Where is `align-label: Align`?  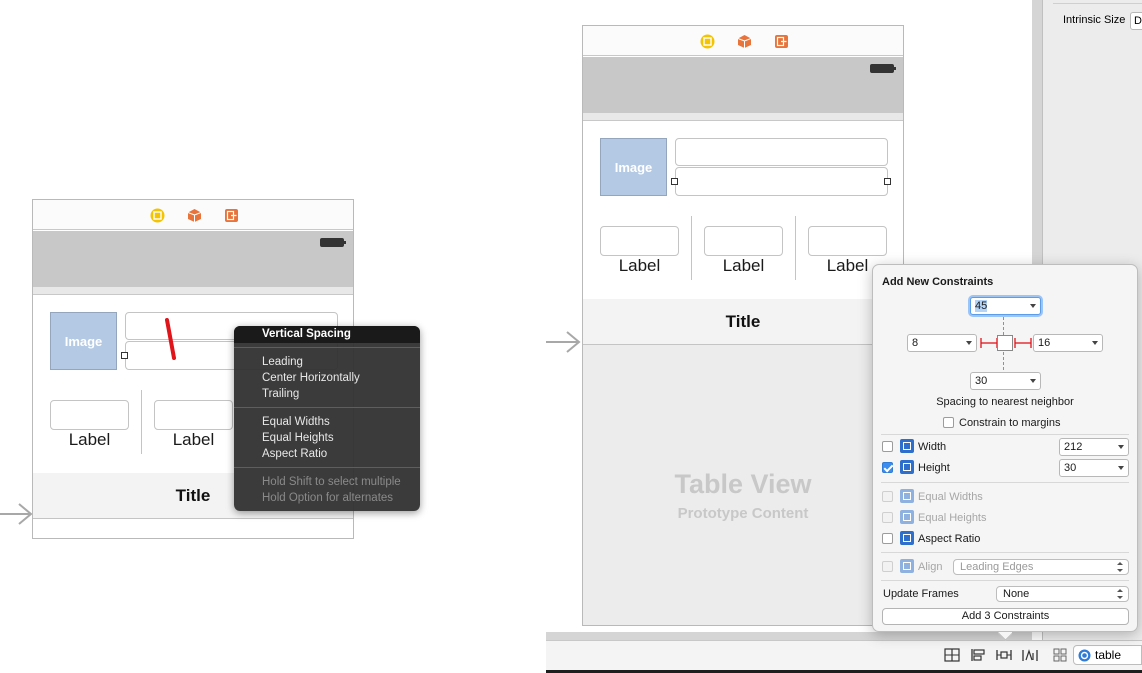 align-label: Align is located at coordinates (930, 567).